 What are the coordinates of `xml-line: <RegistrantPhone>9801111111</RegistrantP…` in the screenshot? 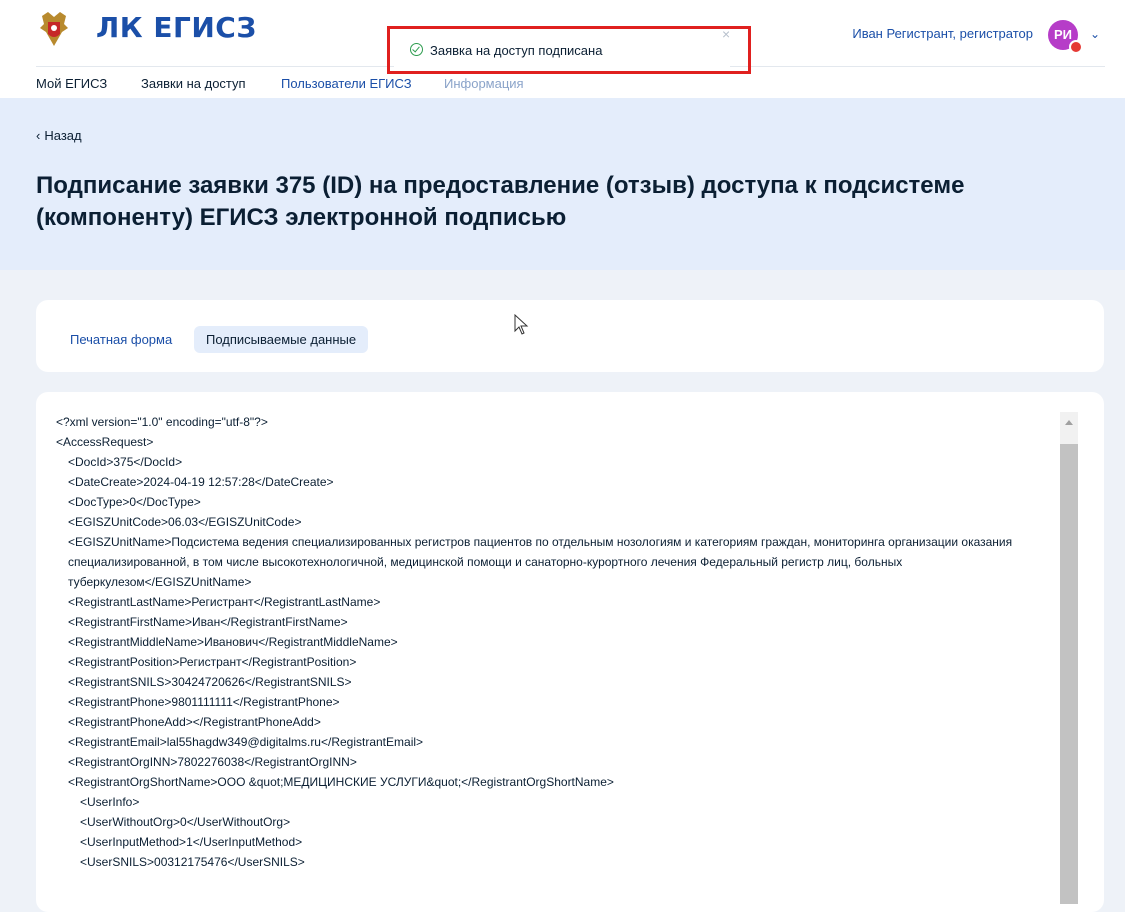 It's located at (204, 702).